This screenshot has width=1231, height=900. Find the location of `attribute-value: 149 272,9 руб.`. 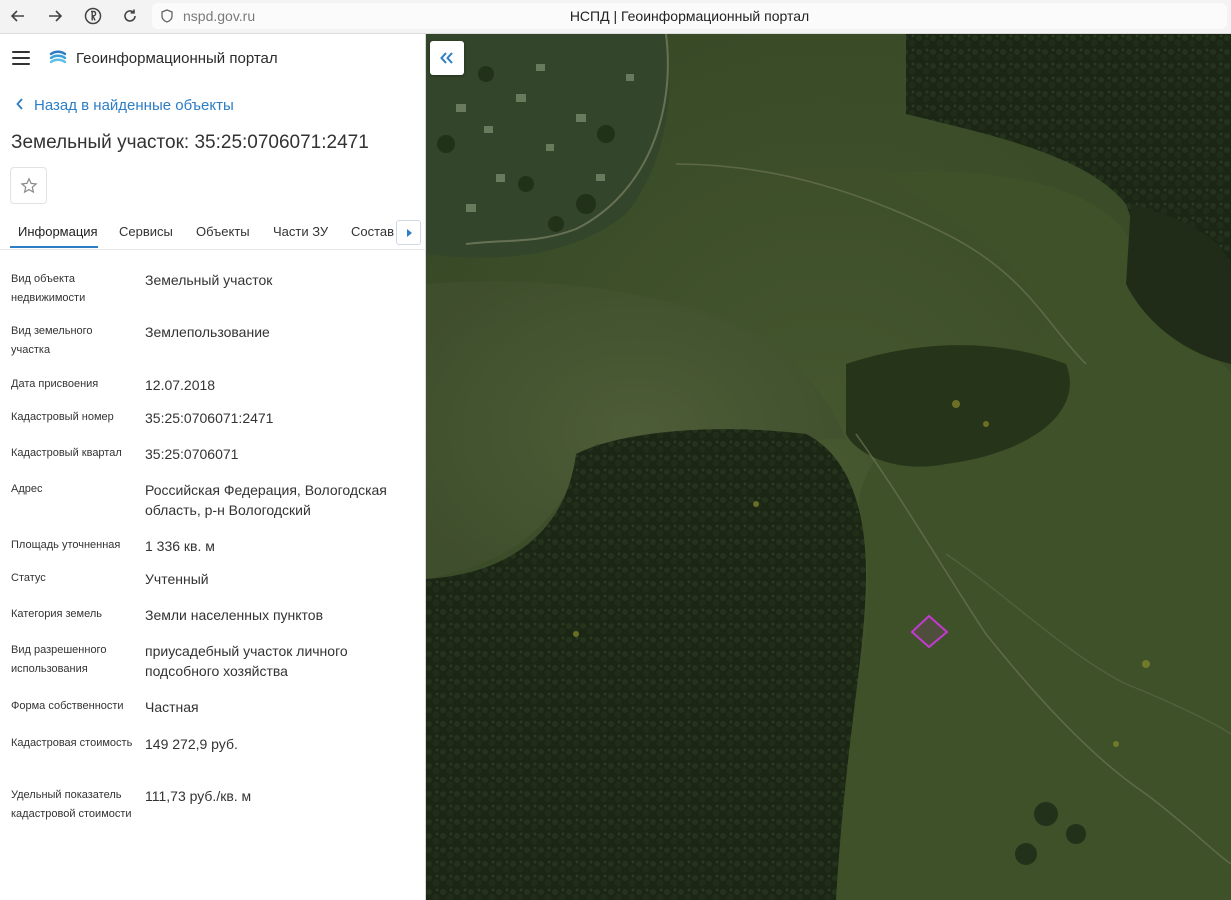

attribute-value: 149 272,9 руб. is located at coordinates (191, 744).